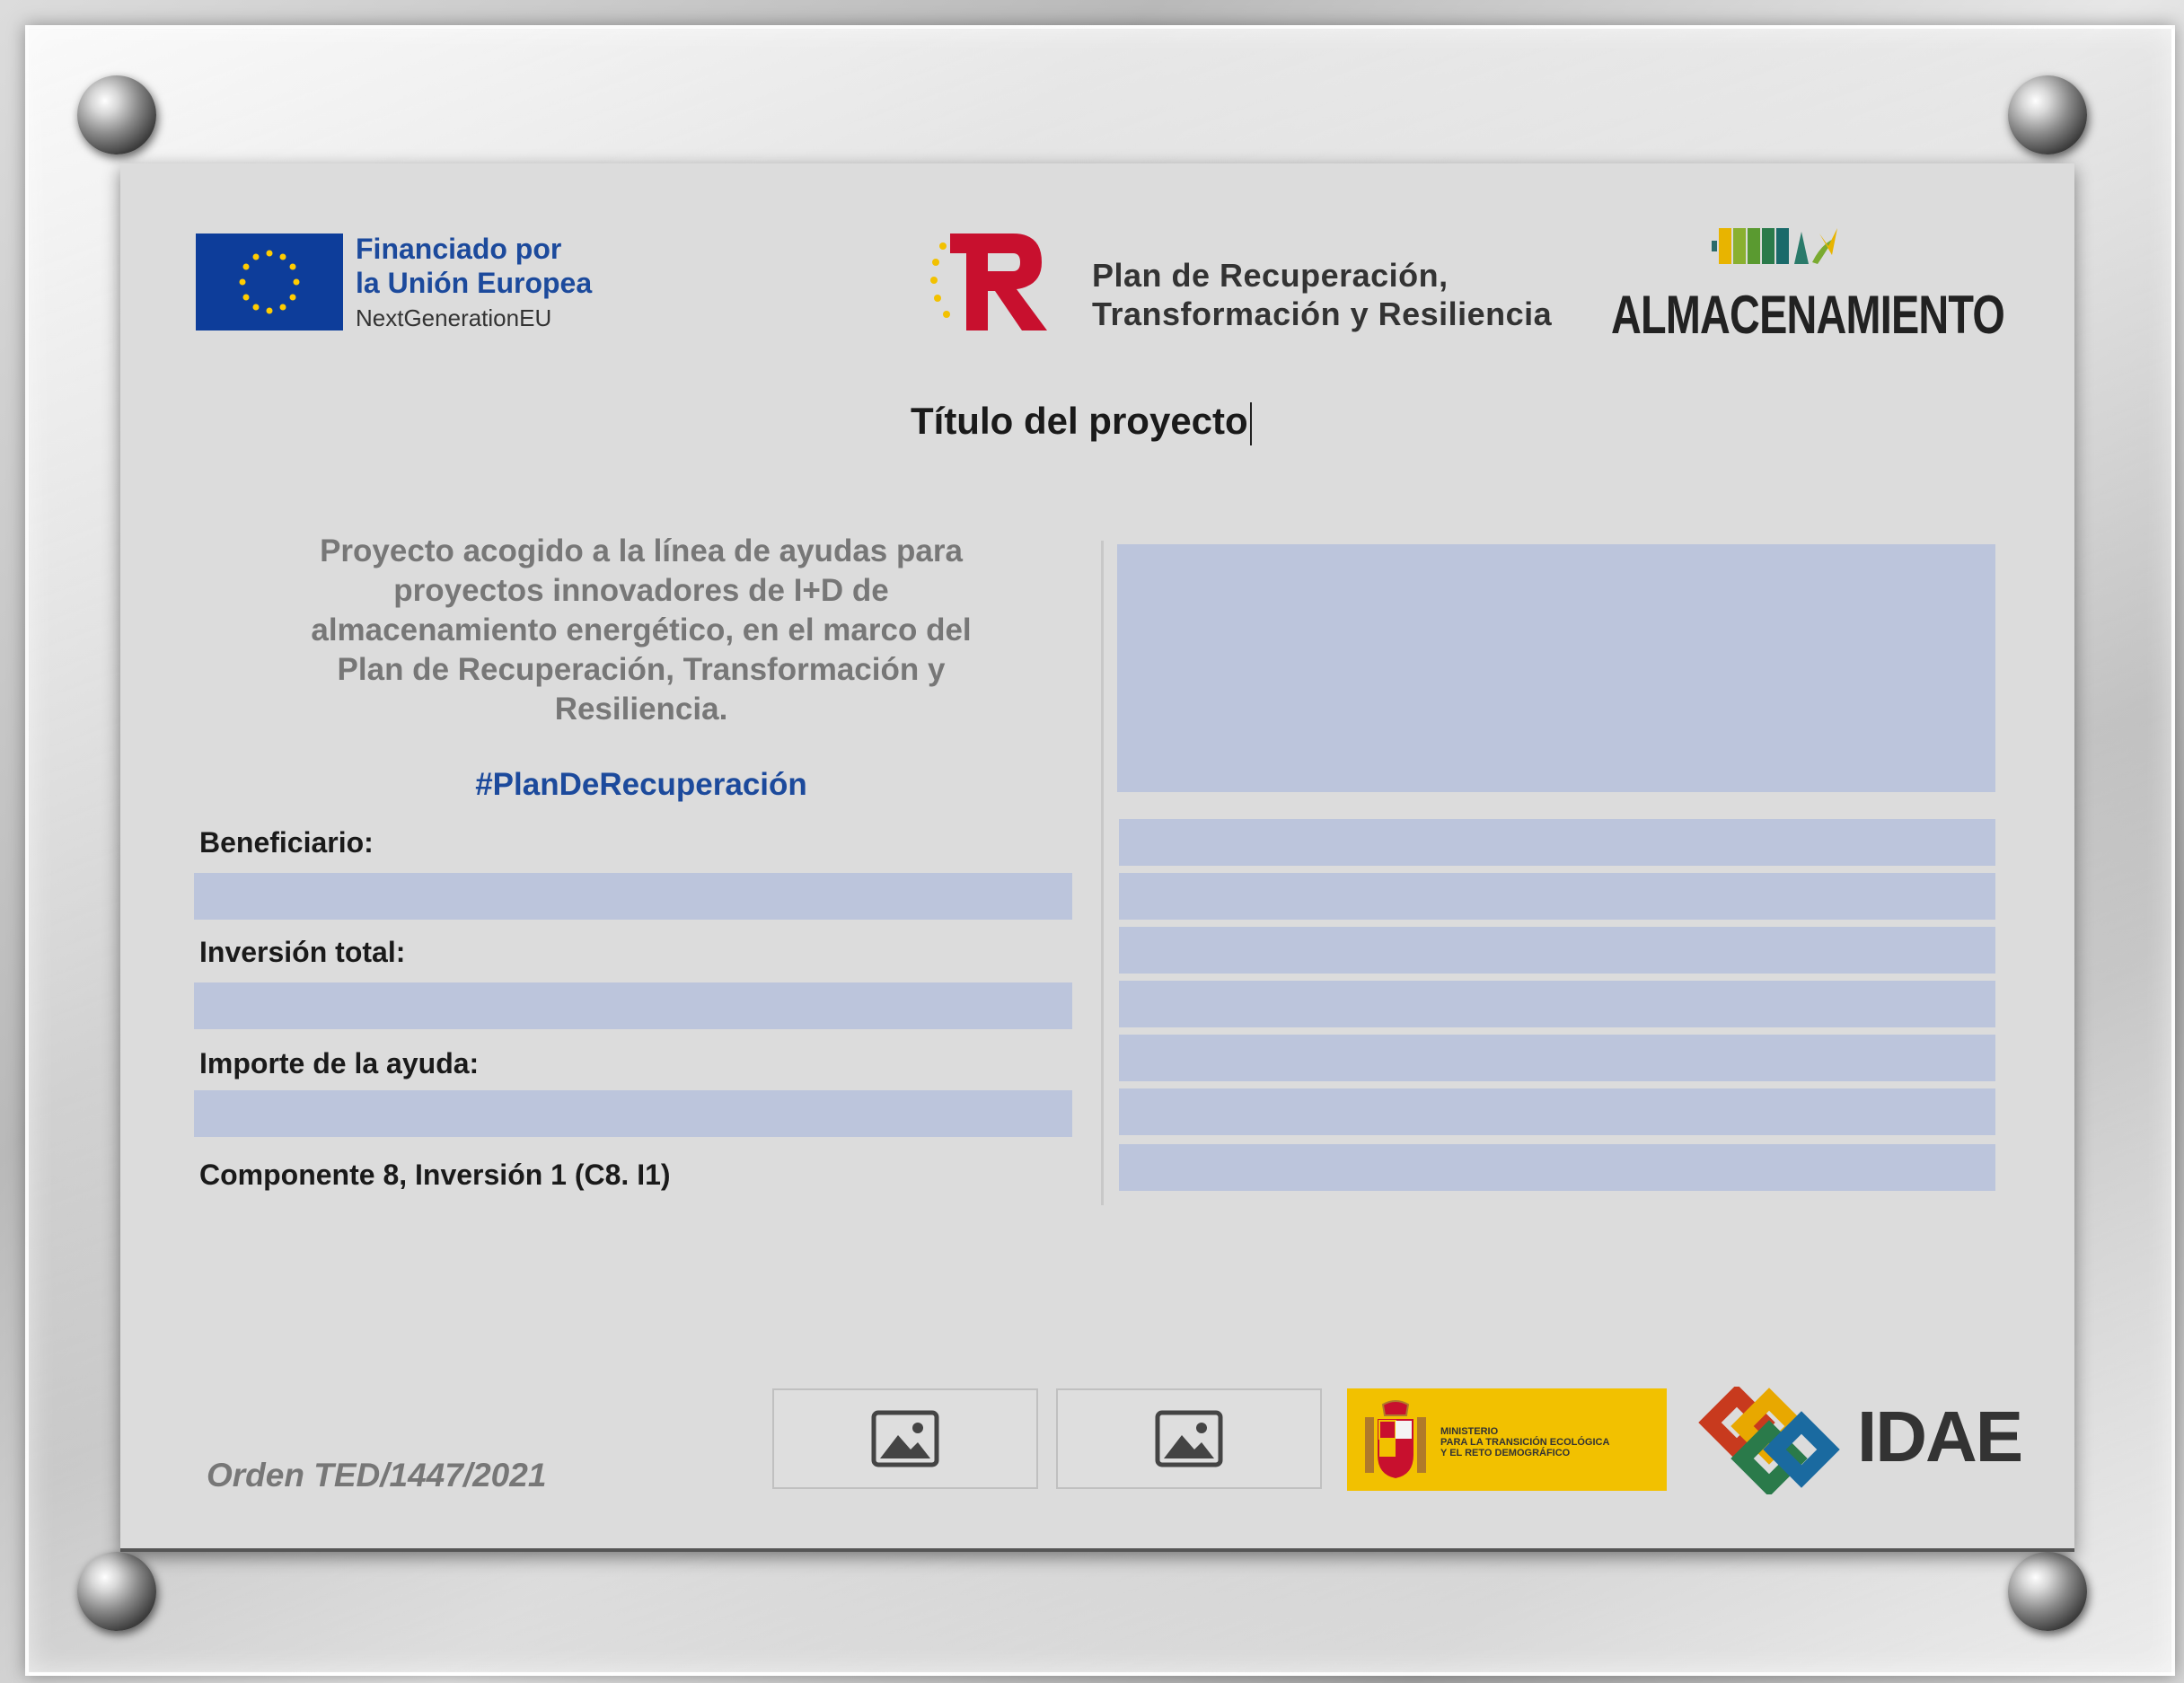  Describe the element at coordinates (269, 282) in the screenshot. I see `eu-flag-icon` at that location.